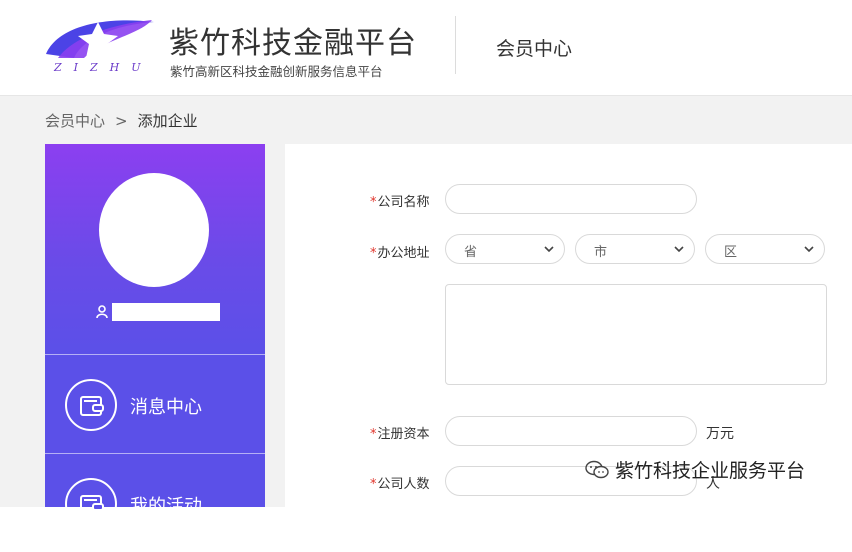 The image size is (852, 552). What do you see at coordinates (103, 67) in the screenshot?
I see `brand-letters: ZIZHU` at bounding box center [103, 67].